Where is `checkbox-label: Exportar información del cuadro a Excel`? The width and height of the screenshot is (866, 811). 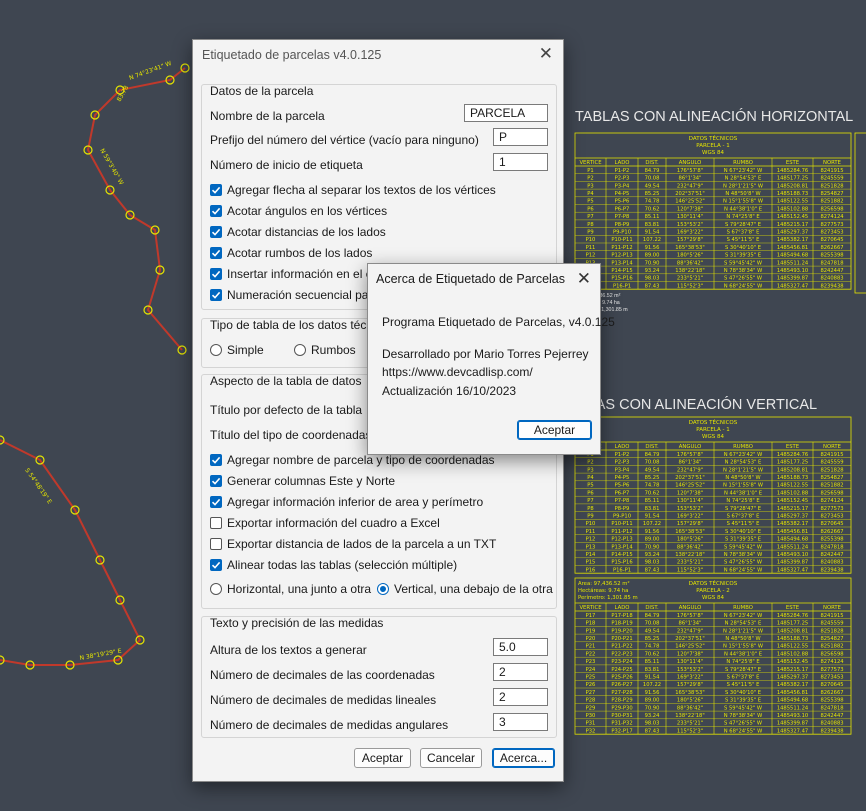 checkbox-label: Exportar información del cuadro a Excel is located at coordinates (333, 523).